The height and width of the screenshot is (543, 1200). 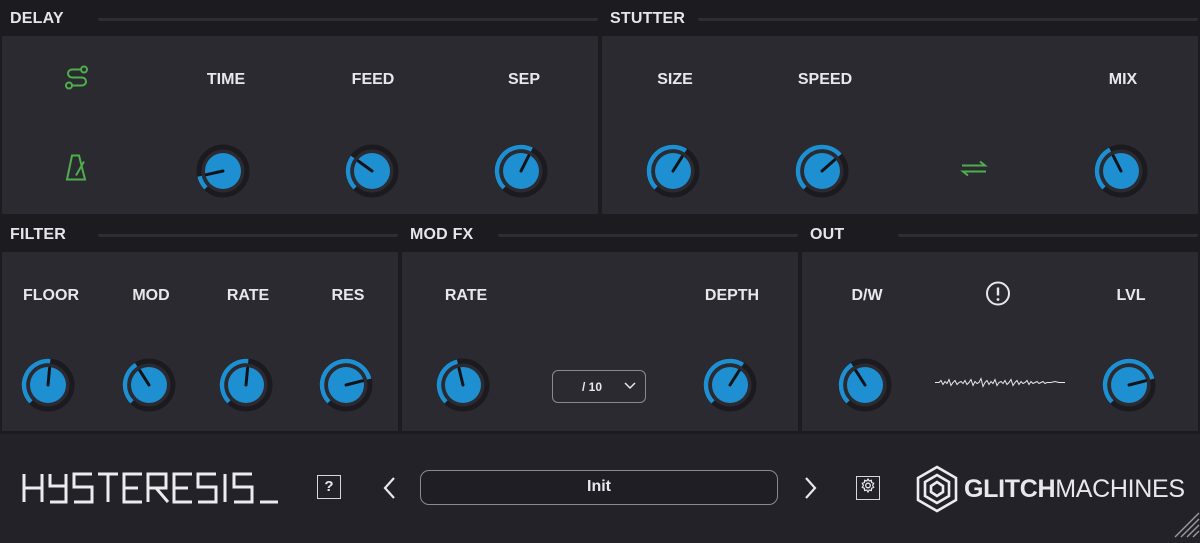 I want to click on brand-light: MACHINES, so click(x=1120, y=489).